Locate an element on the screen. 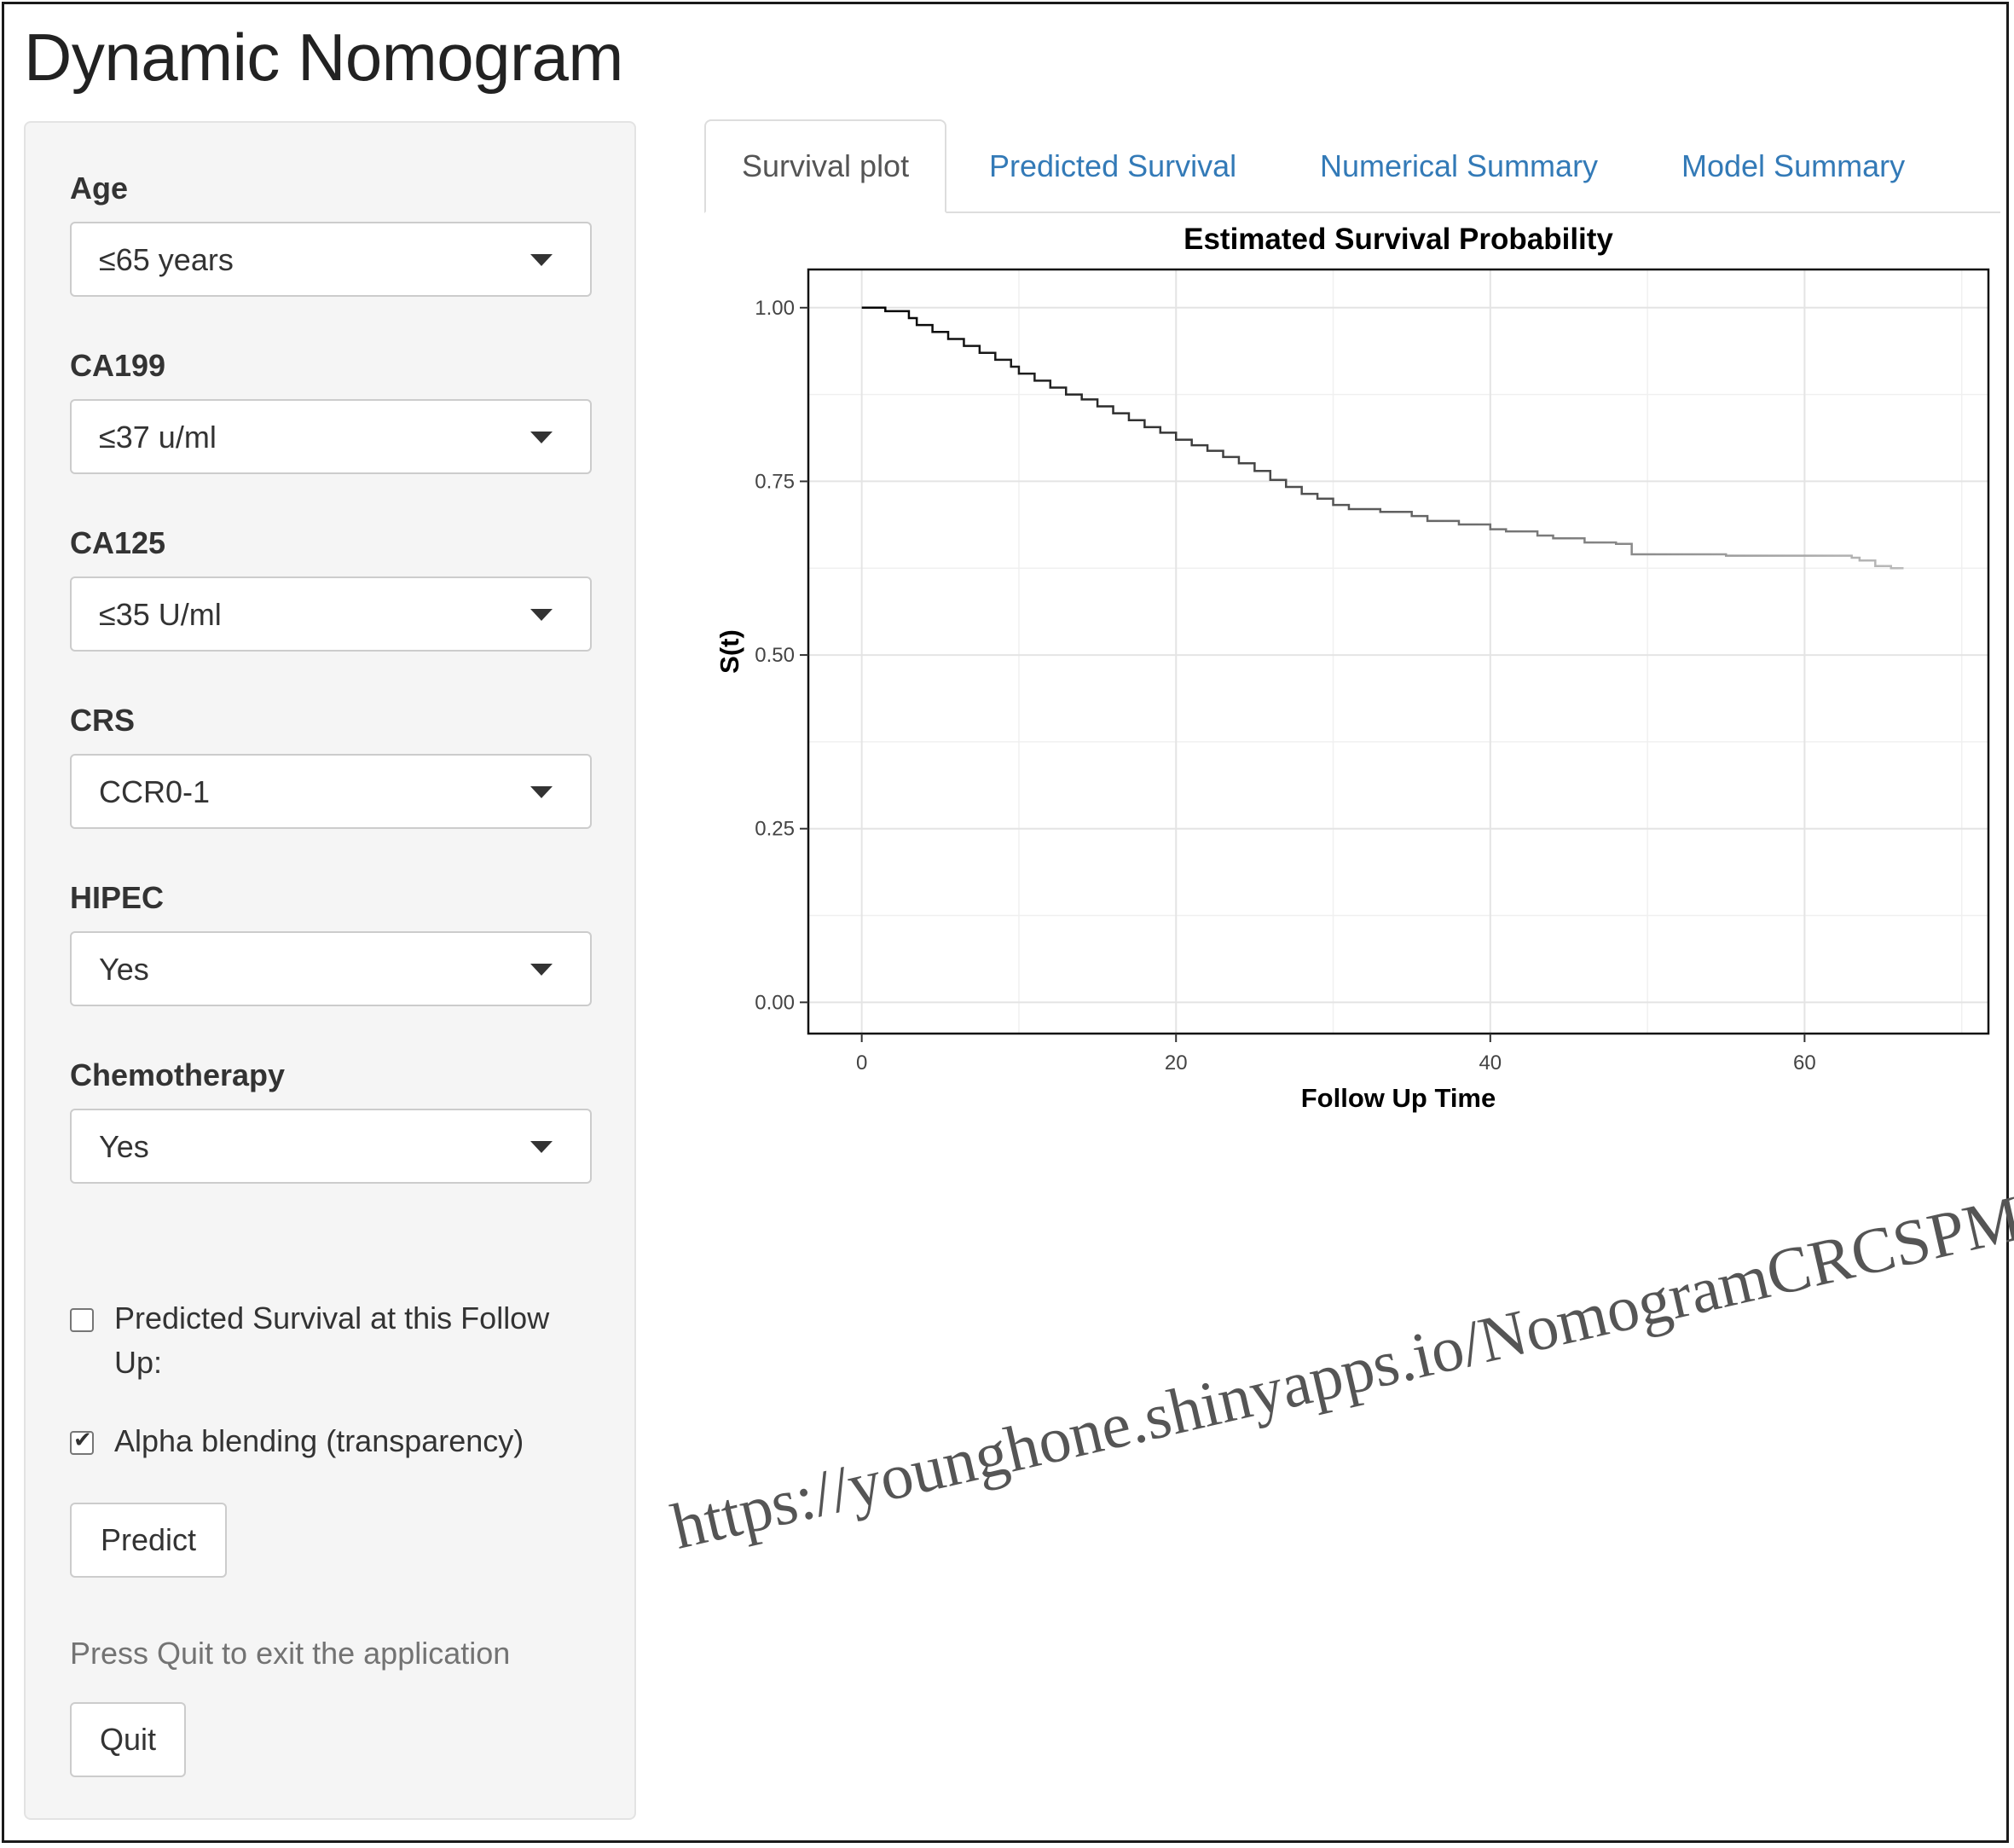  tab-model-summary: Model Summary is located at coordinates (1793, 166).